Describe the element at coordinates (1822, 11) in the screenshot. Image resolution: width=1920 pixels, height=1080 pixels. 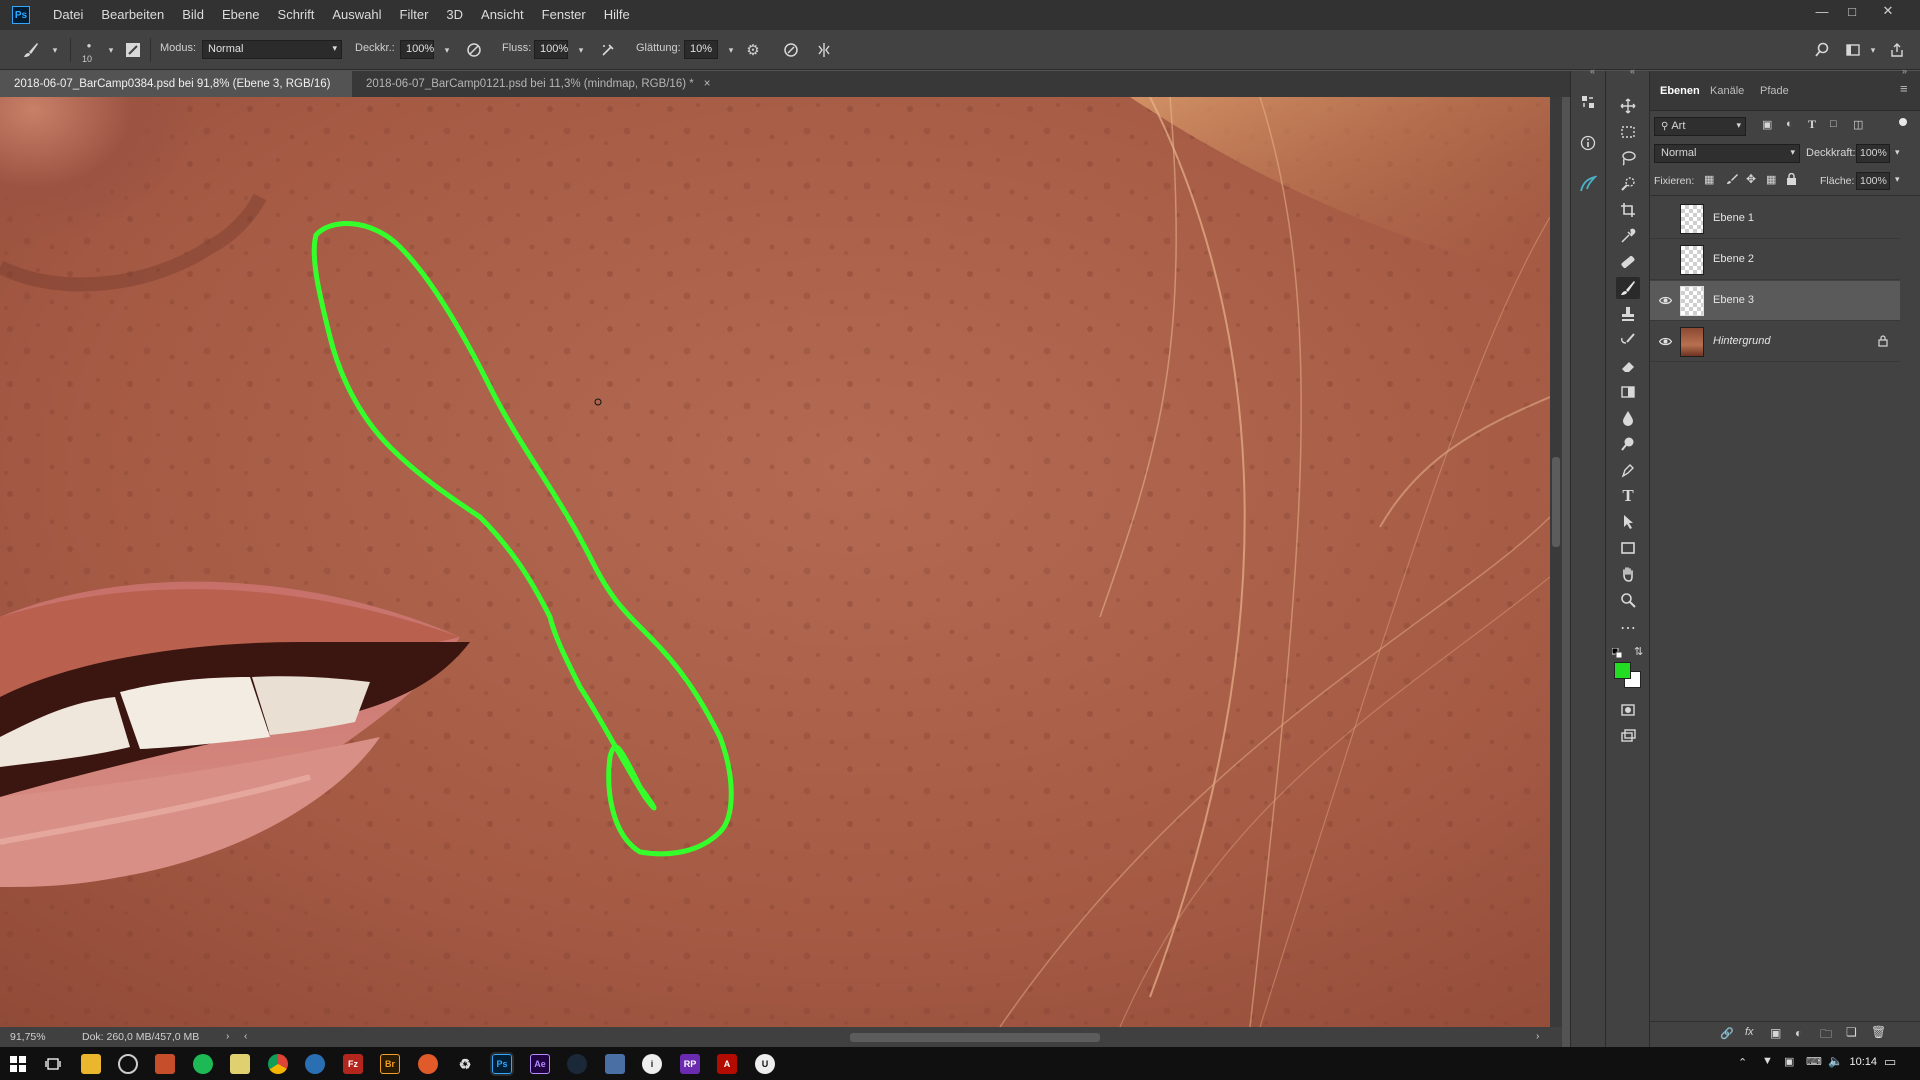
I see `minimize-icon: —` at that location.